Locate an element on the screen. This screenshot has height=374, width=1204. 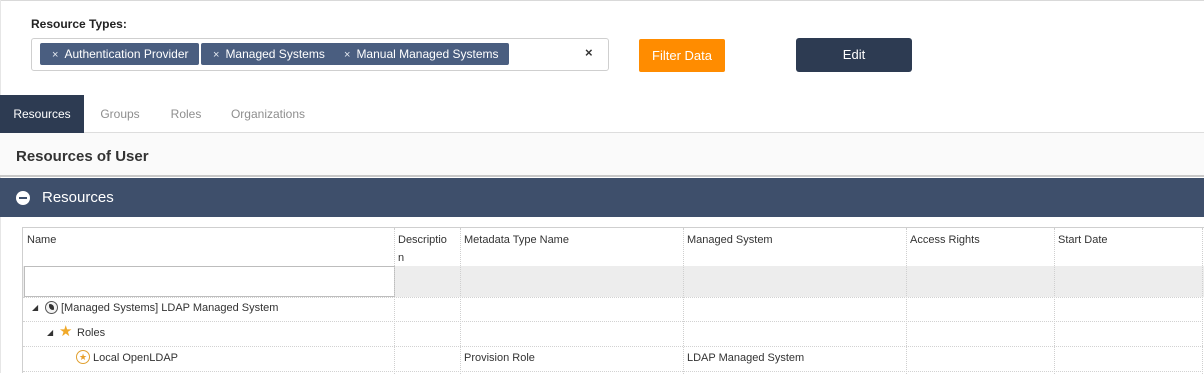
row-name: Local OpenLDAP is located at coordinates (135, 358).